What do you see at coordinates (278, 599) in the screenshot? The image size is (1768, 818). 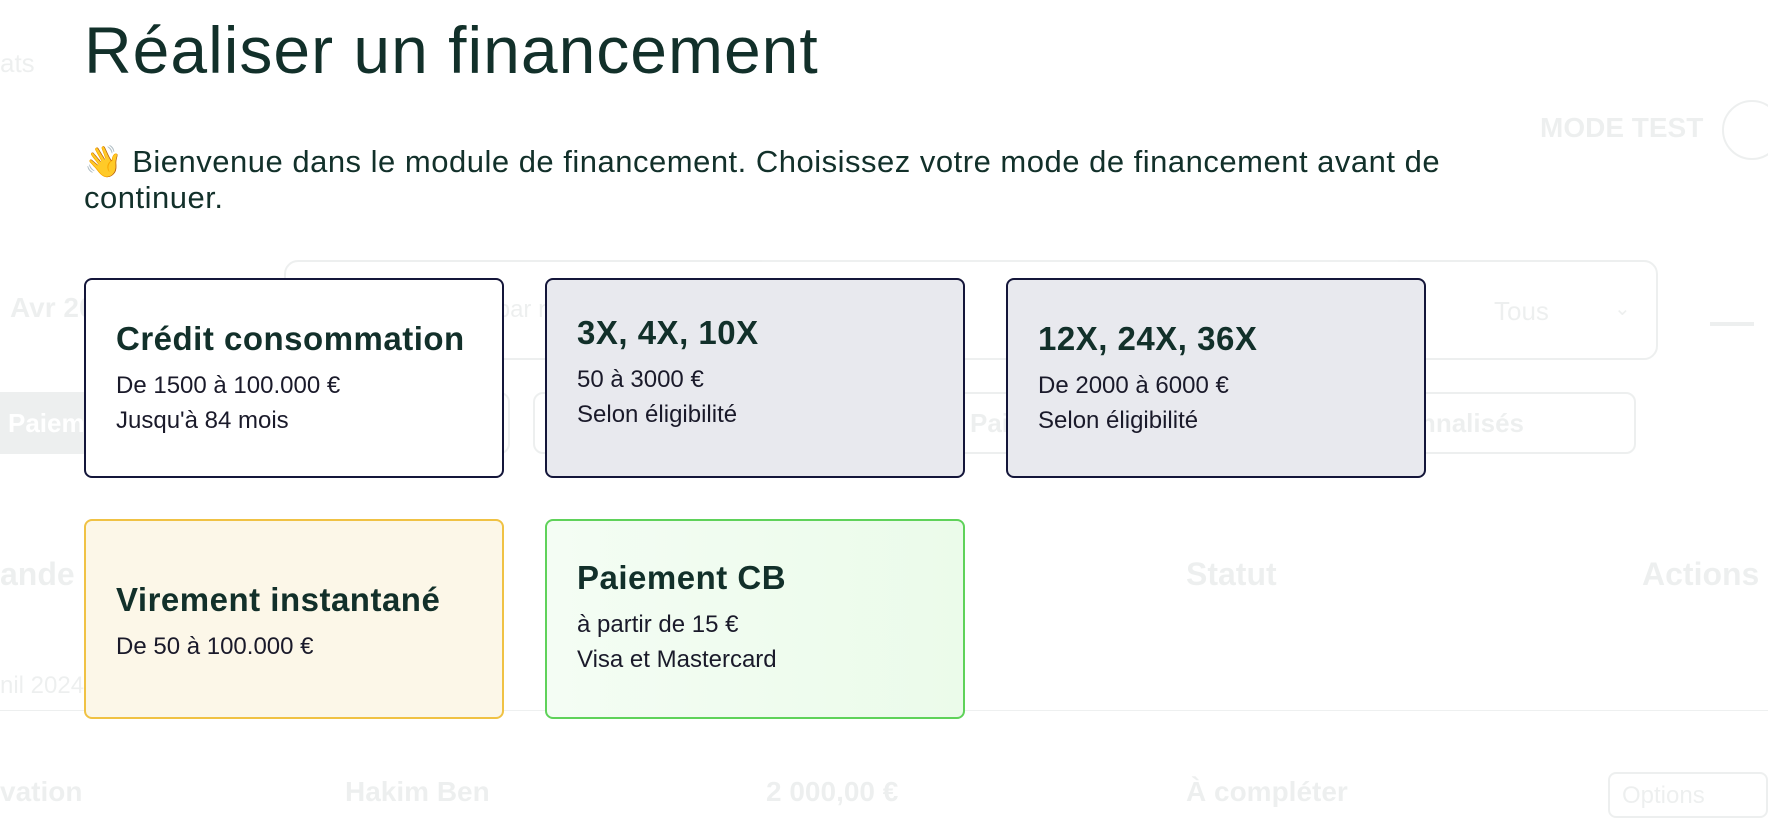 I see `option-title: Virement instantané` at bounding box center [278, 599].